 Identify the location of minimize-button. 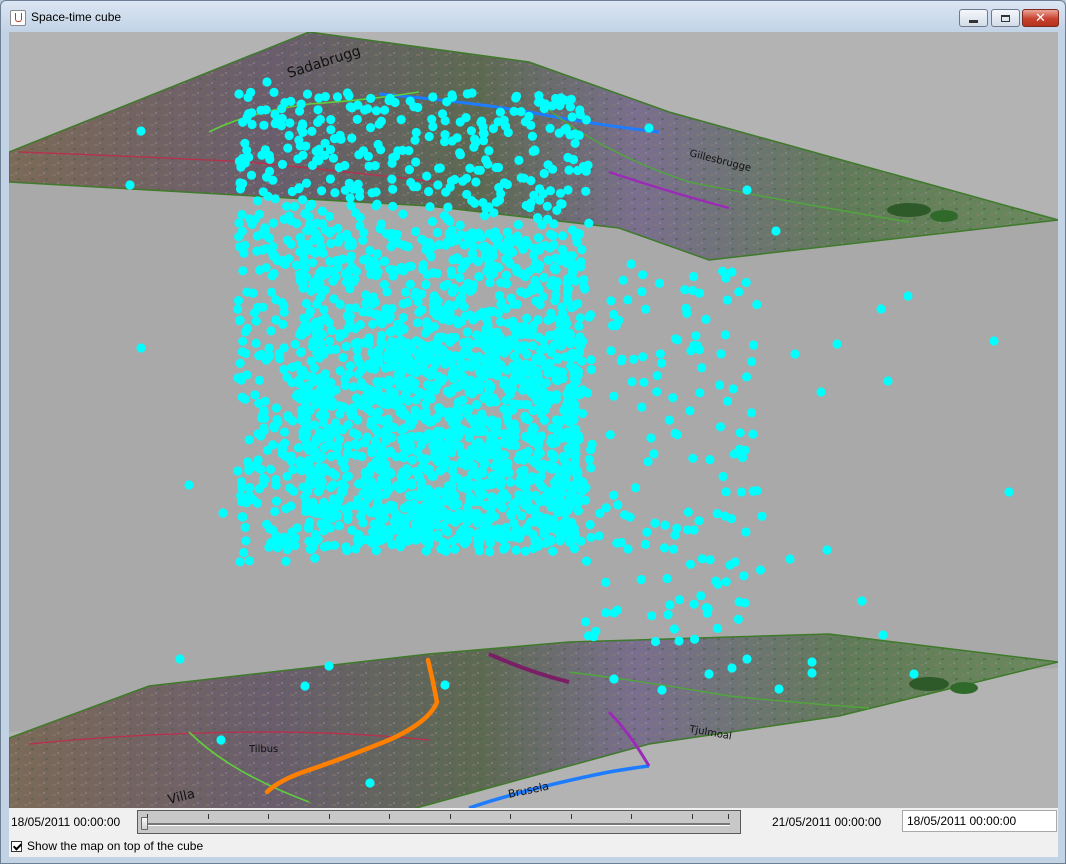
(973, 18).